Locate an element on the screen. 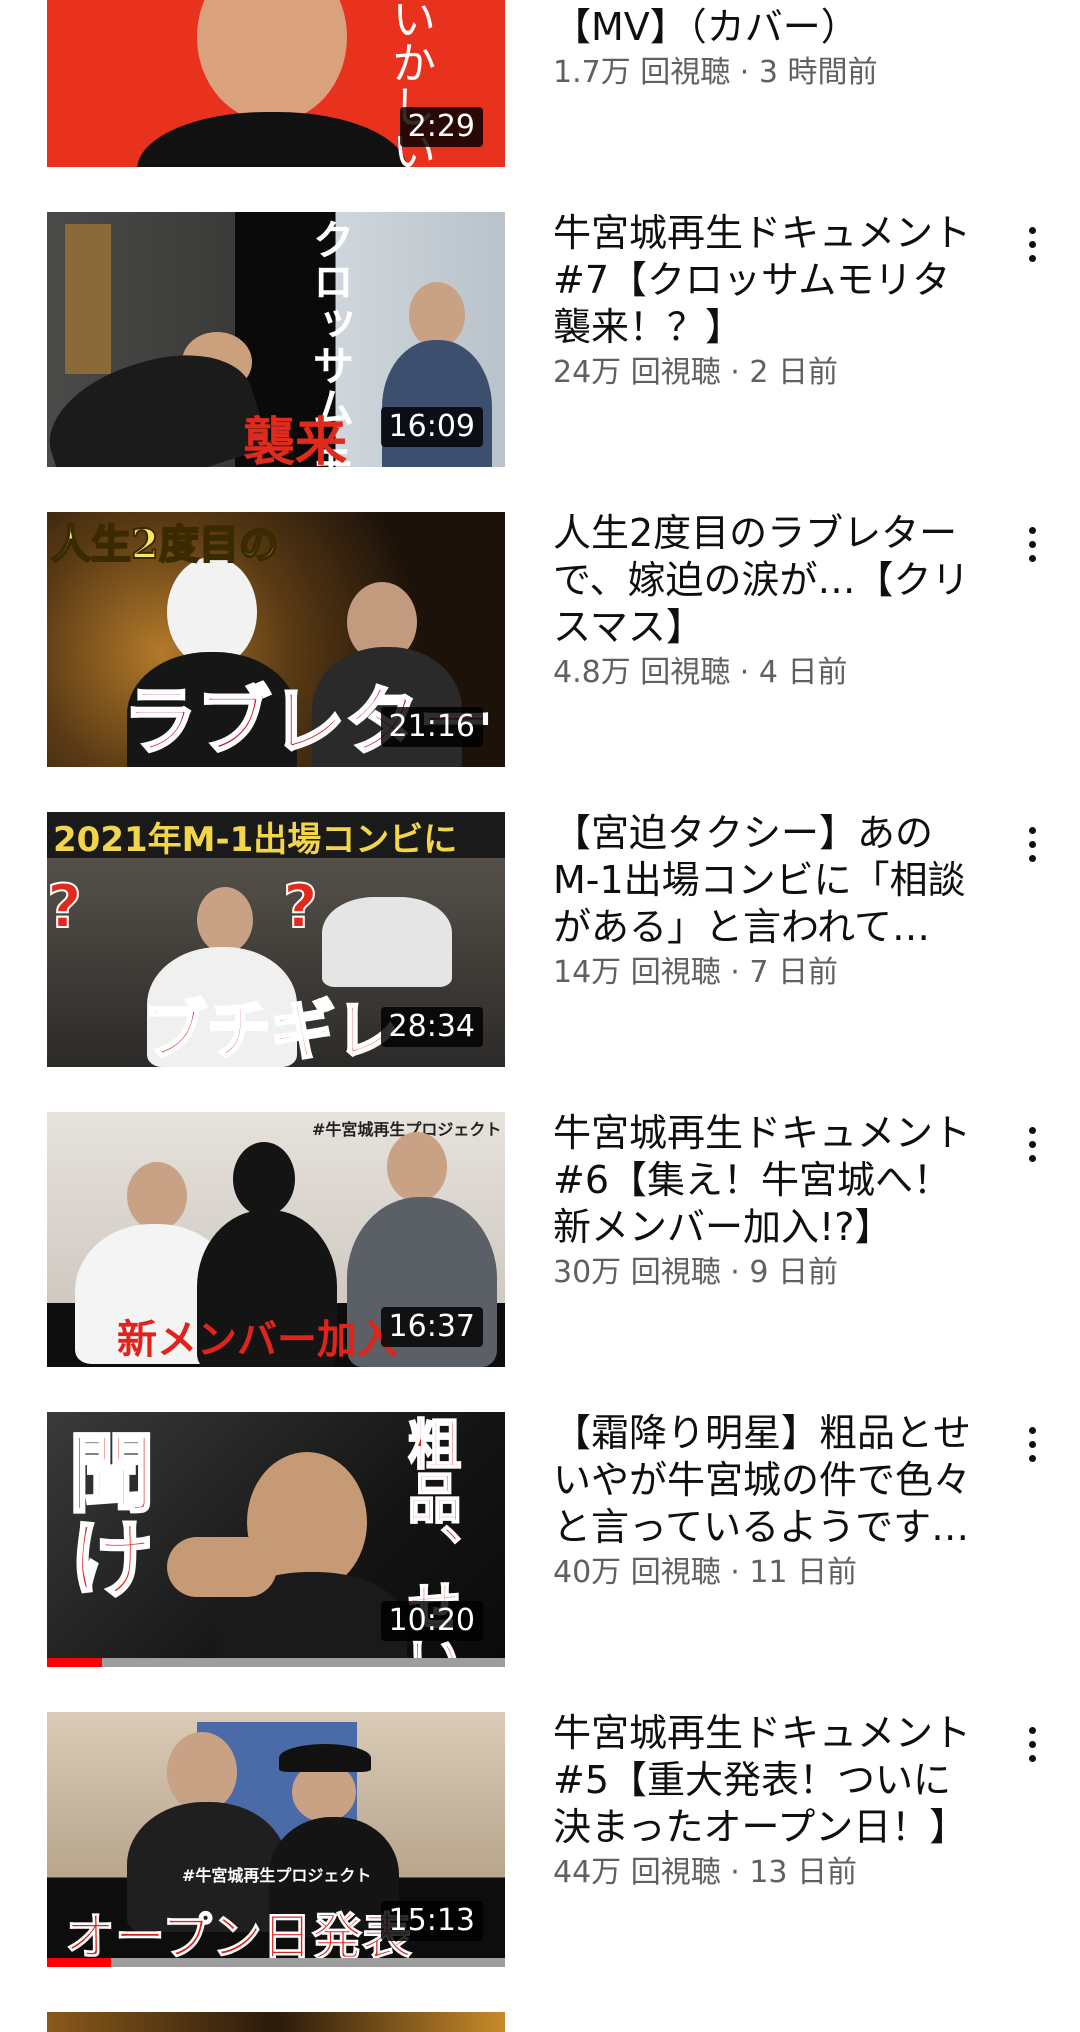 This screenshot has width=1080, height=2032. thumbnail-caption: 人生2度目の is located at coordinates (165, 544).